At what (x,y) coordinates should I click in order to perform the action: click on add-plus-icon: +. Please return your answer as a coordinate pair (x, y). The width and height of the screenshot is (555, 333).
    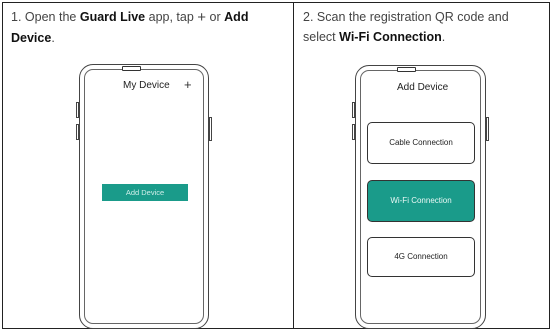
    Looking at the image, I should click on (188, 84).